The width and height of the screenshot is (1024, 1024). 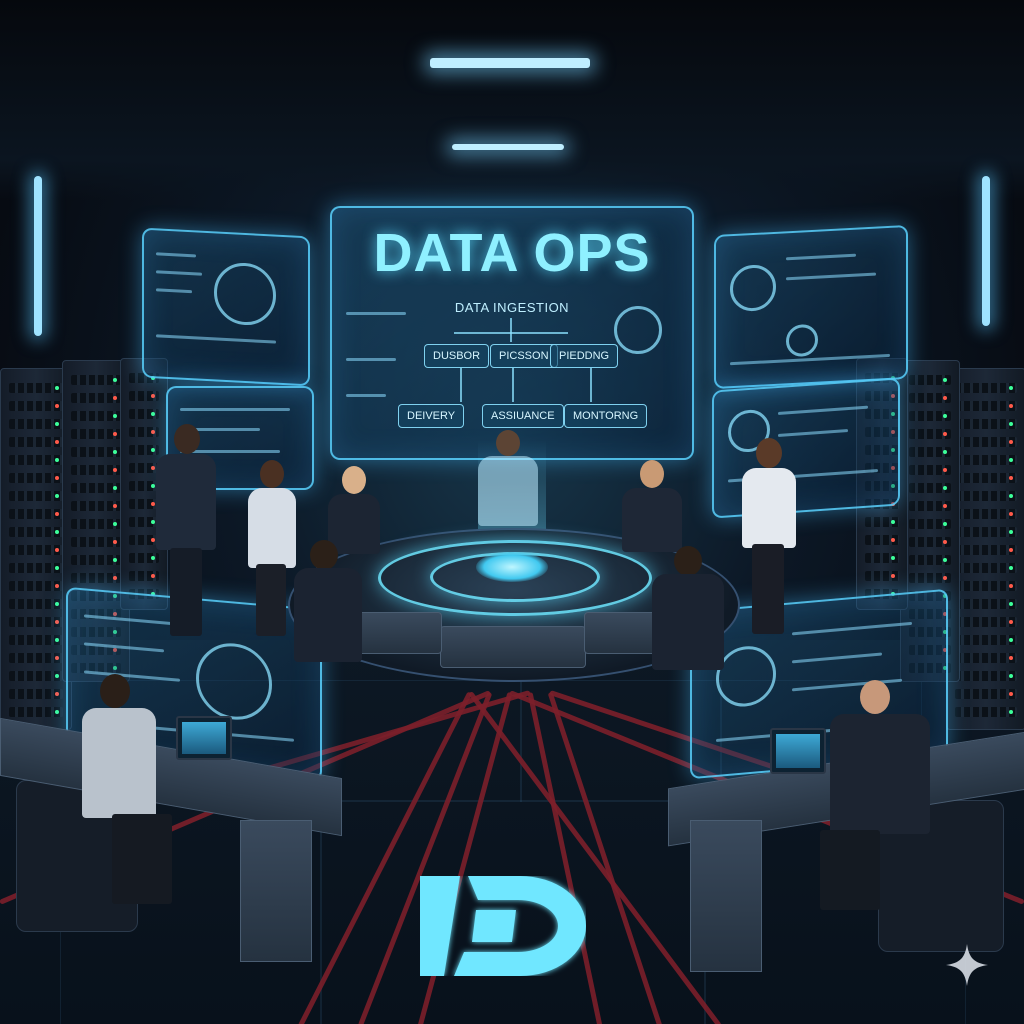 I want to click on holo-panel-right-top, so click(x=811, y=307).